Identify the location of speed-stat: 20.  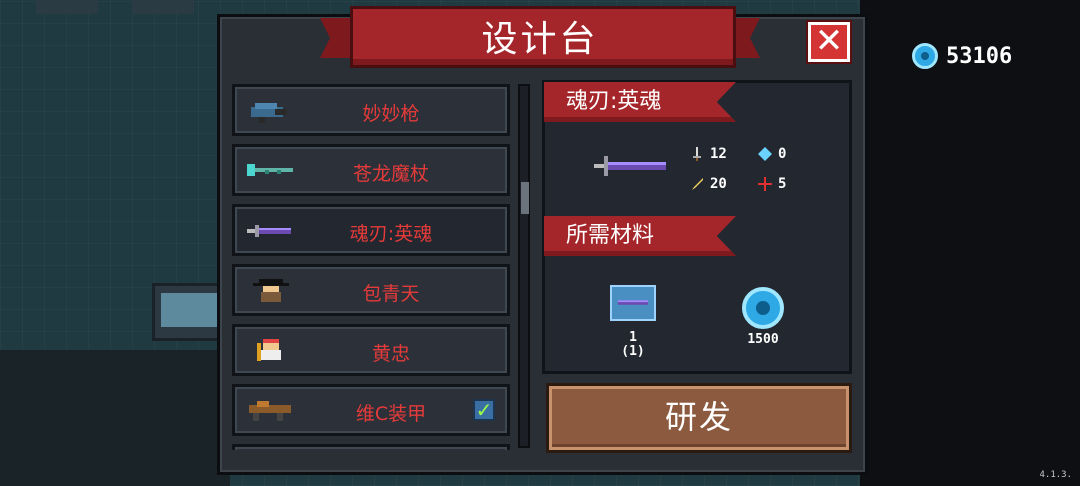
(708, 184).